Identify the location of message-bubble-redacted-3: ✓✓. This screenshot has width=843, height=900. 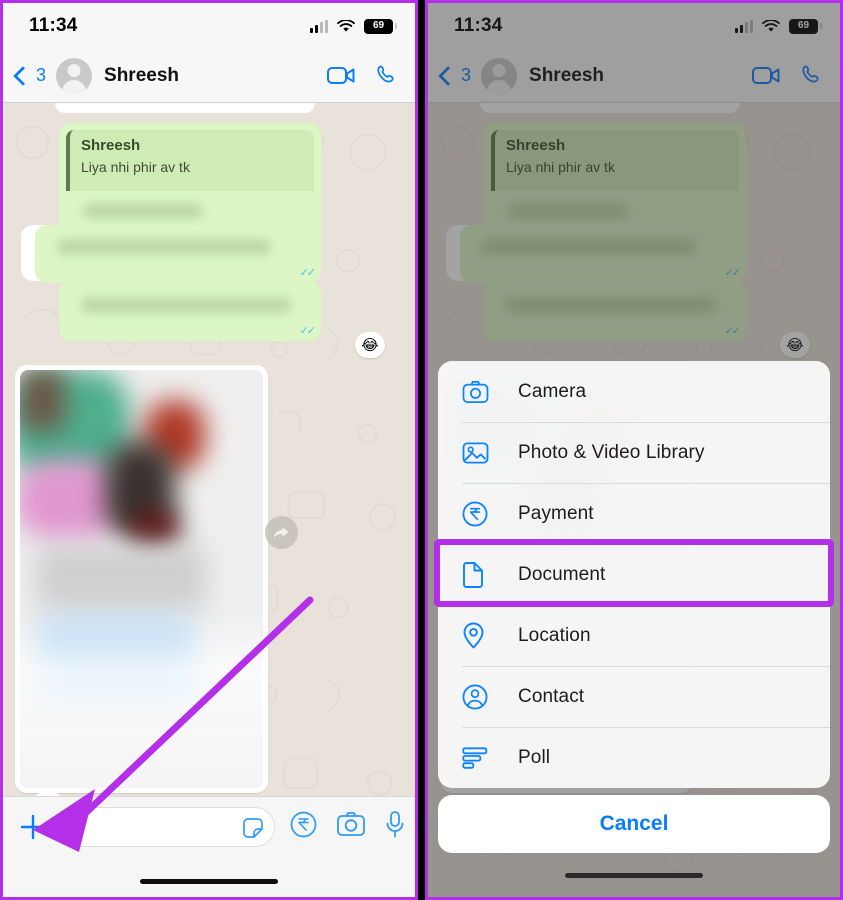
(190, 311).